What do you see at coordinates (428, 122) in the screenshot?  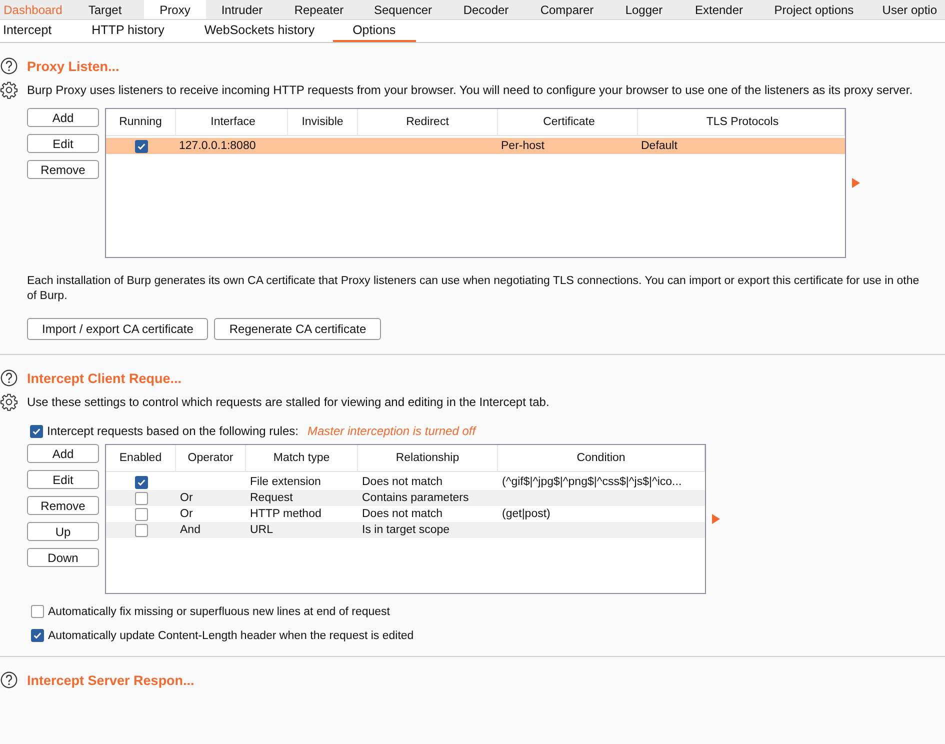 I see `column-header: Redirect` at bounding box center [428, 122].